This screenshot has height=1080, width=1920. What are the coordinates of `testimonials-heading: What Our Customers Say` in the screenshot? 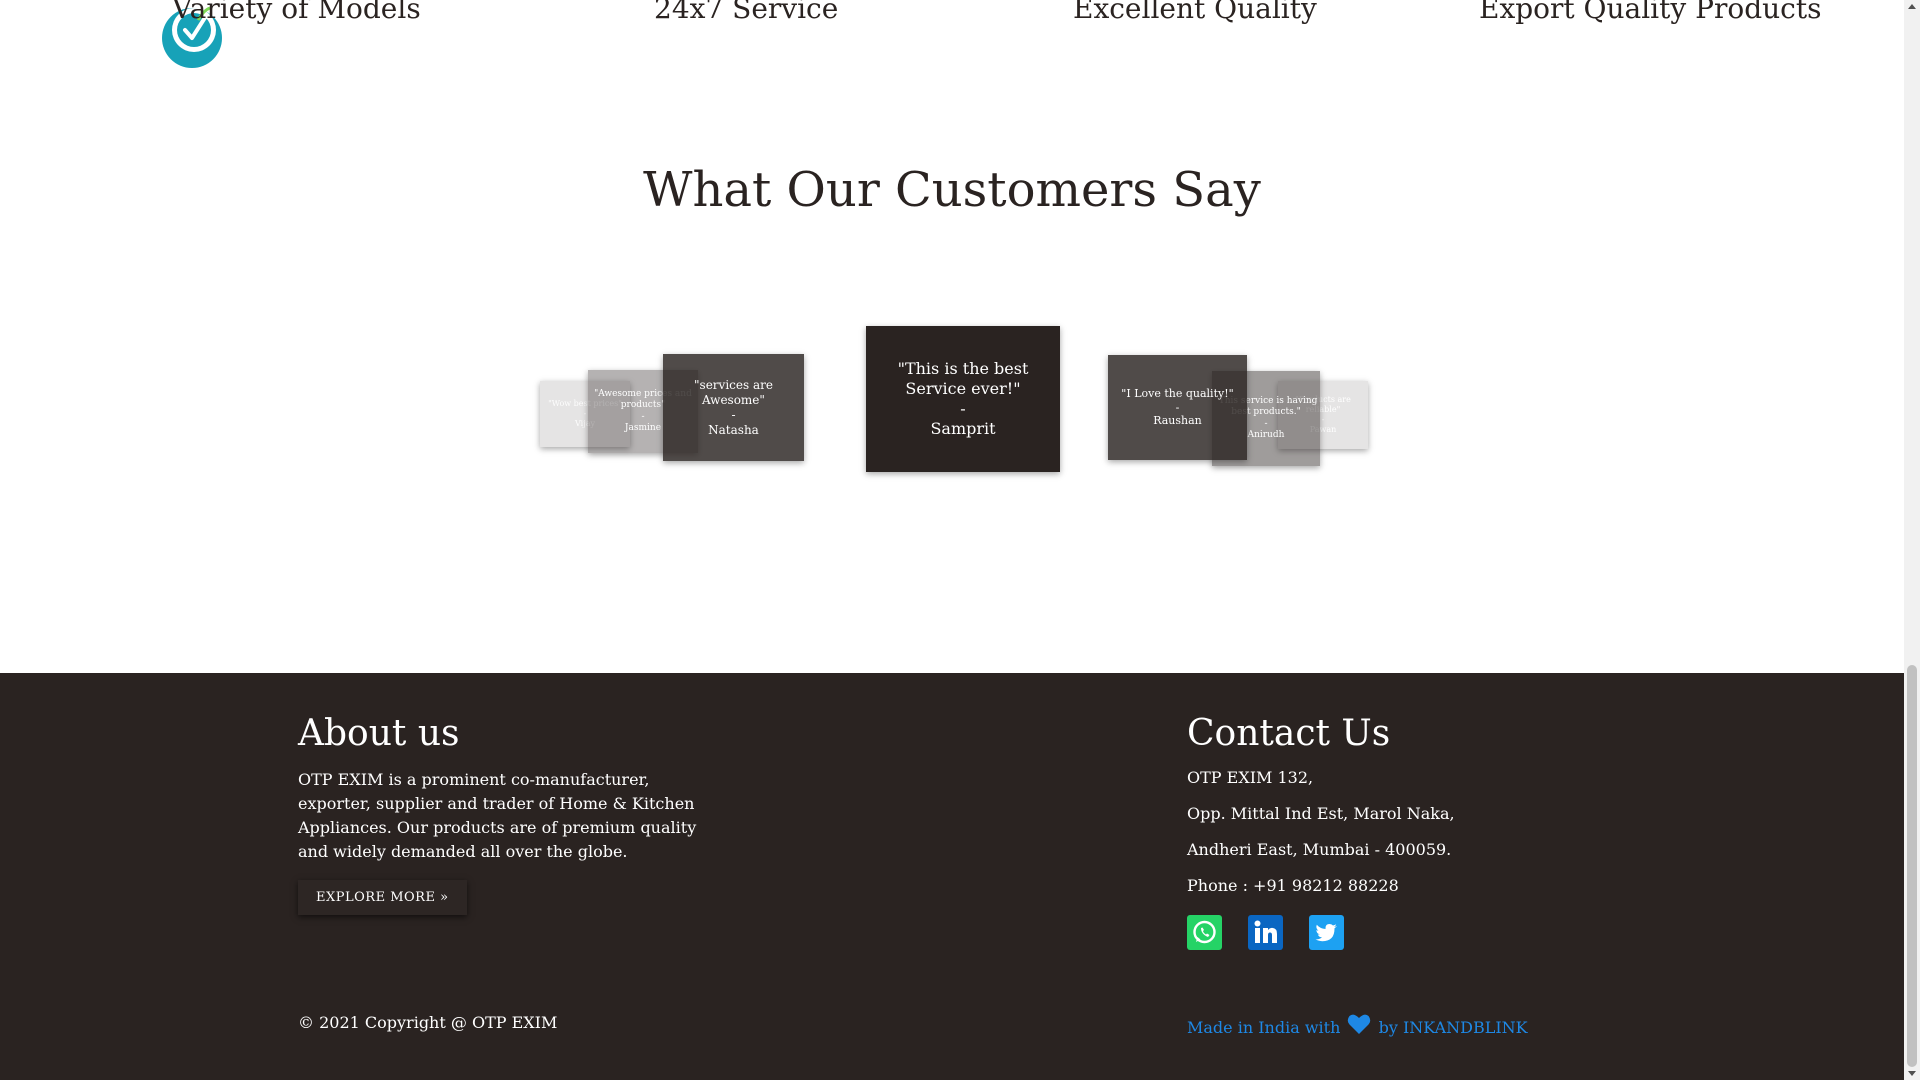 It's located at (952, 190).